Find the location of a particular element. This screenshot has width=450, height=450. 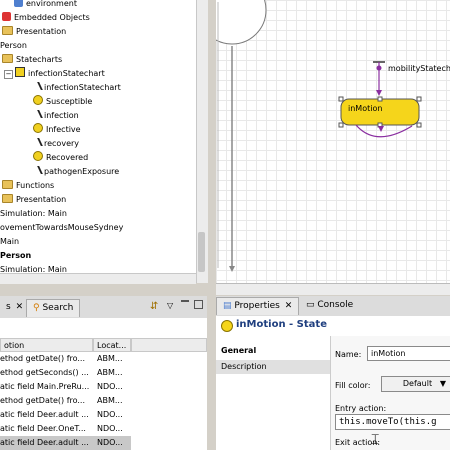

statechart-entry-icon is located at coordinates (37, 86).